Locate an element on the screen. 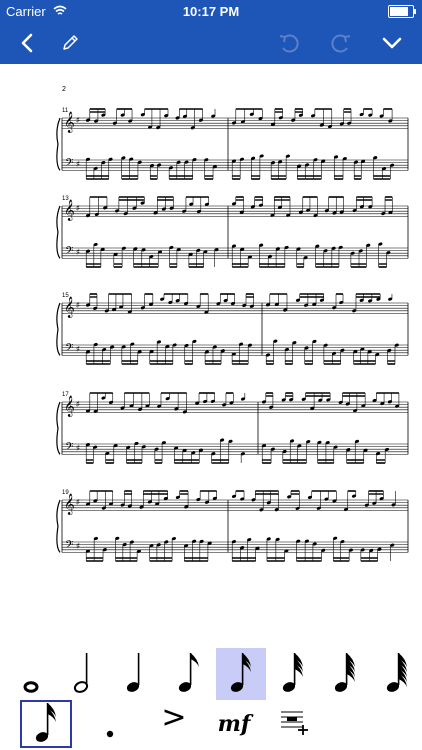  whole-note-icon is located at coordinates (33, 674).